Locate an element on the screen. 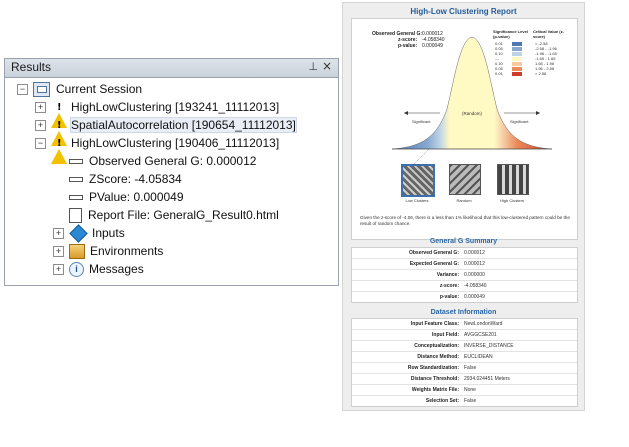 This screenshot has width=629, height=447. tree-item-environments: + Environments is located at coordinates (108, 251).